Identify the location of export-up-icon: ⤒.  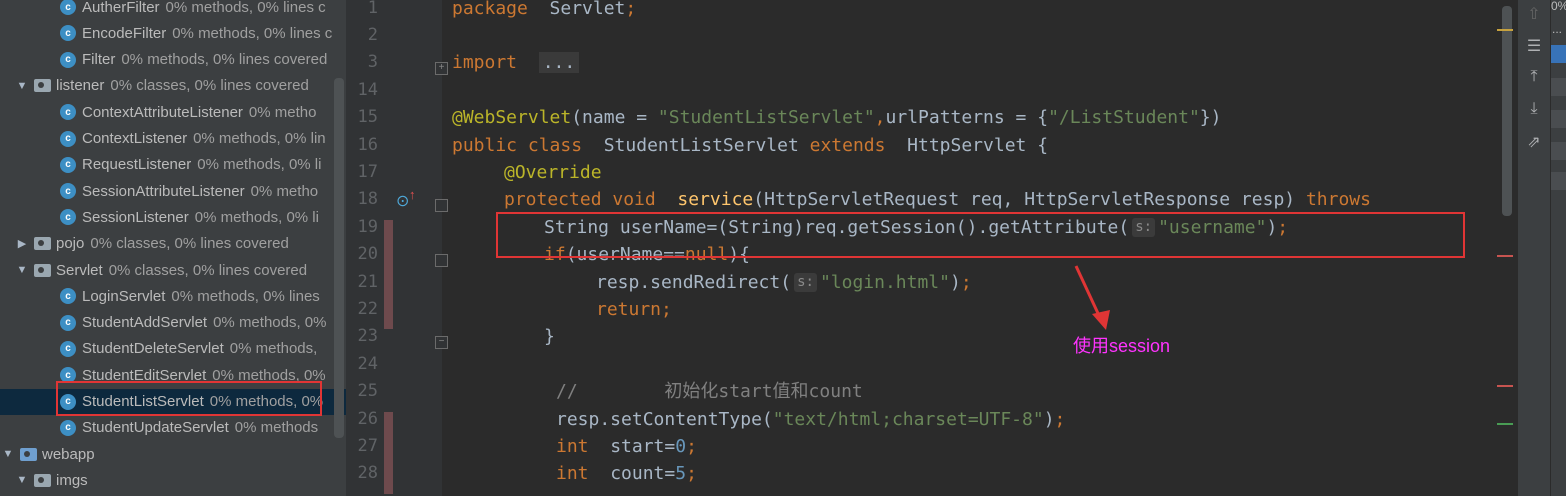
(1534, 78).